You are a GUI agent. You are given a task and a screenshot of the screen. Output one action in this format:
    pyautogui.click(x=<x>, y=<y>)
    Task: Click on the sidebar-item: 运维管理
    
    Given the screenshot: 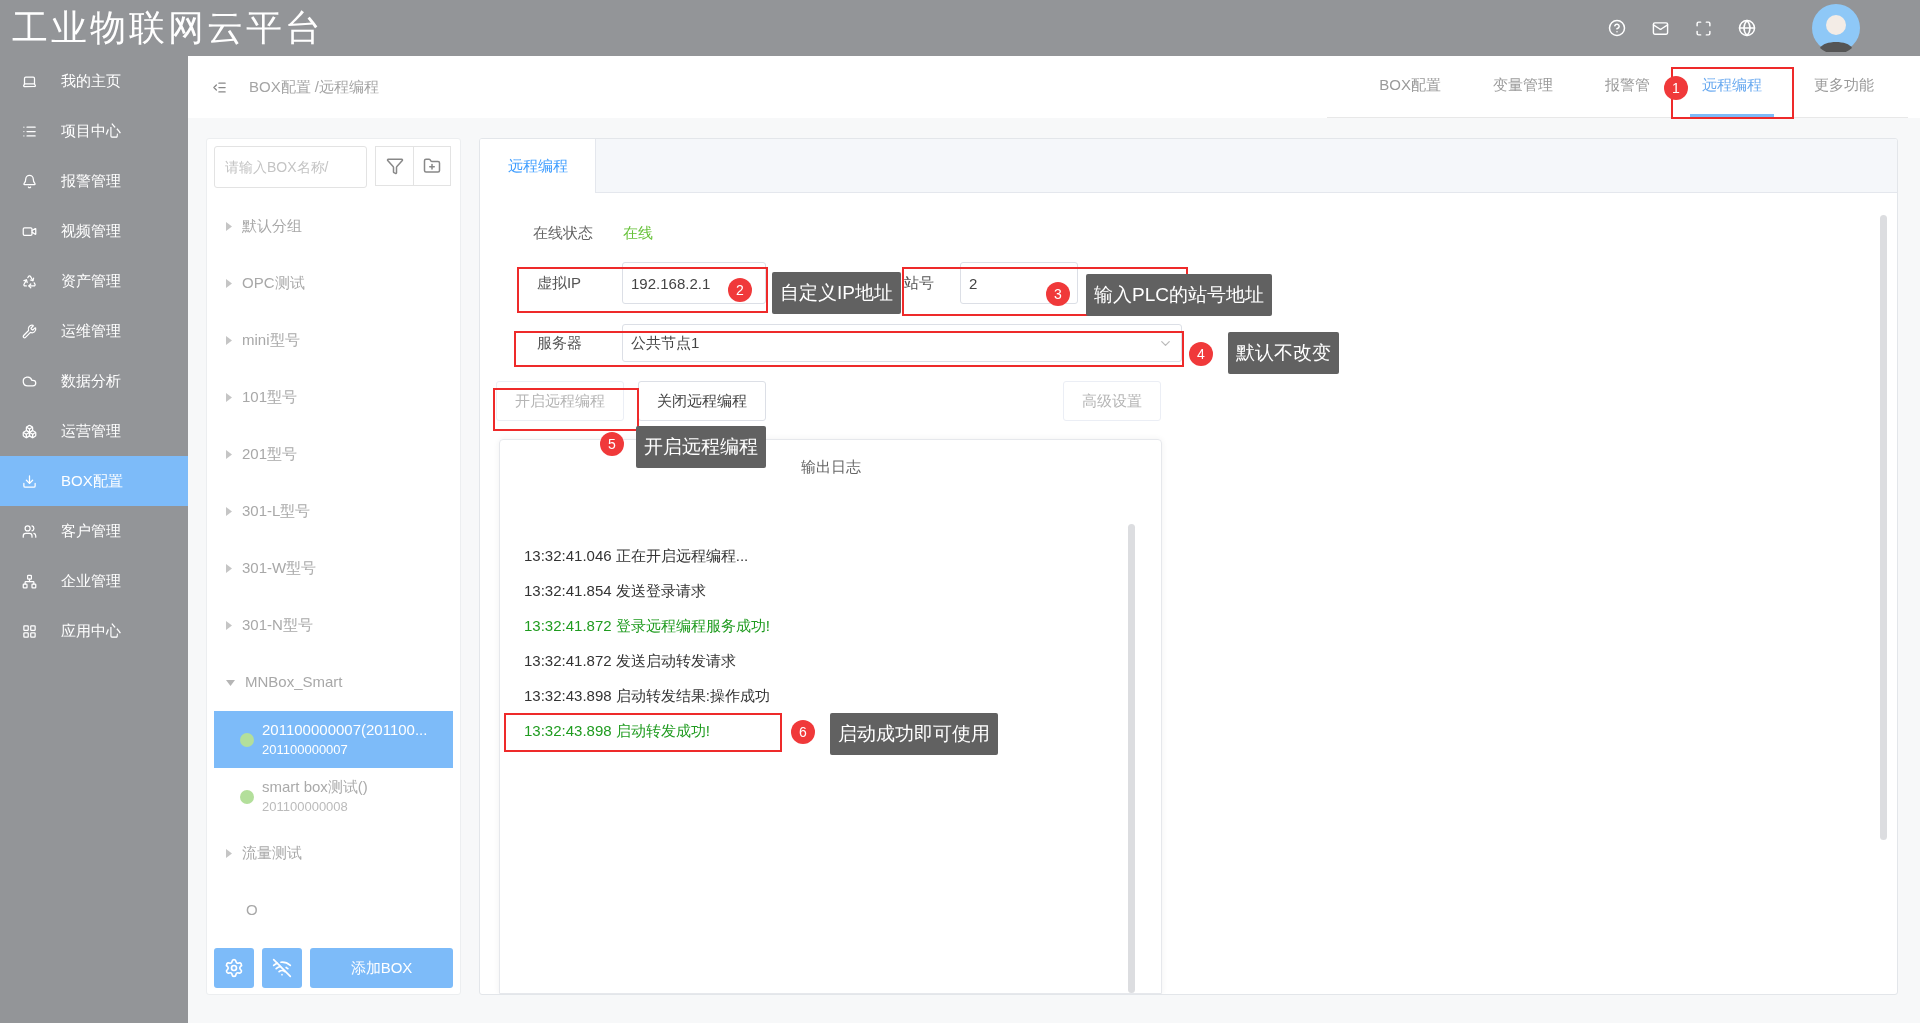 What is the action you would take?
    pyautogui.click(x=94, y=331)
    